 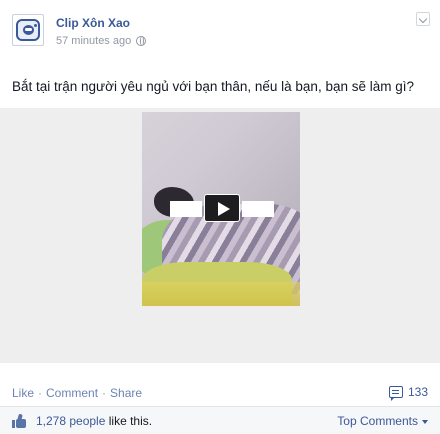 I want to click on top-comments-dropdown: Top Comments, so click(x=382, y=421).